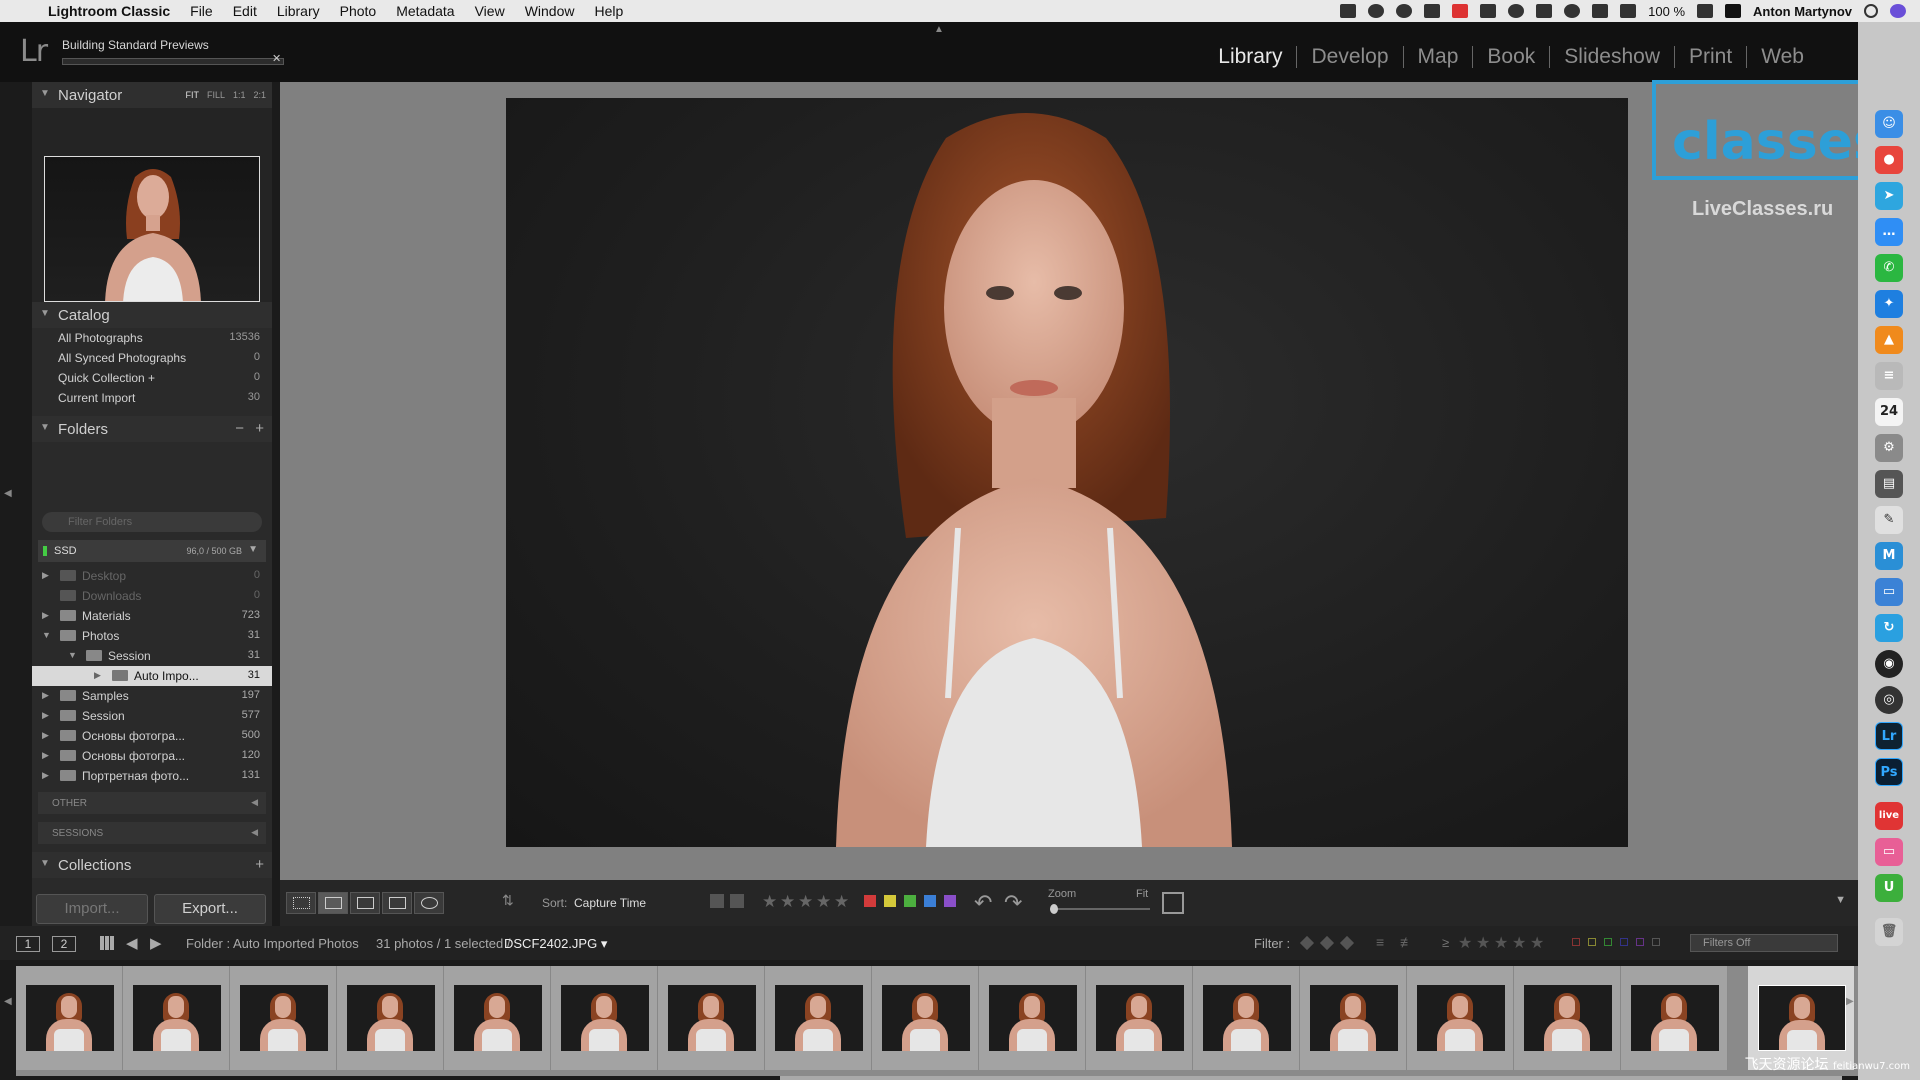 This screenshot has height=1080, width=1920. What do you see at coordinates (737, 901) in the screenshot?
I see `flag-reject-icon` at bounding box center [737, 901].